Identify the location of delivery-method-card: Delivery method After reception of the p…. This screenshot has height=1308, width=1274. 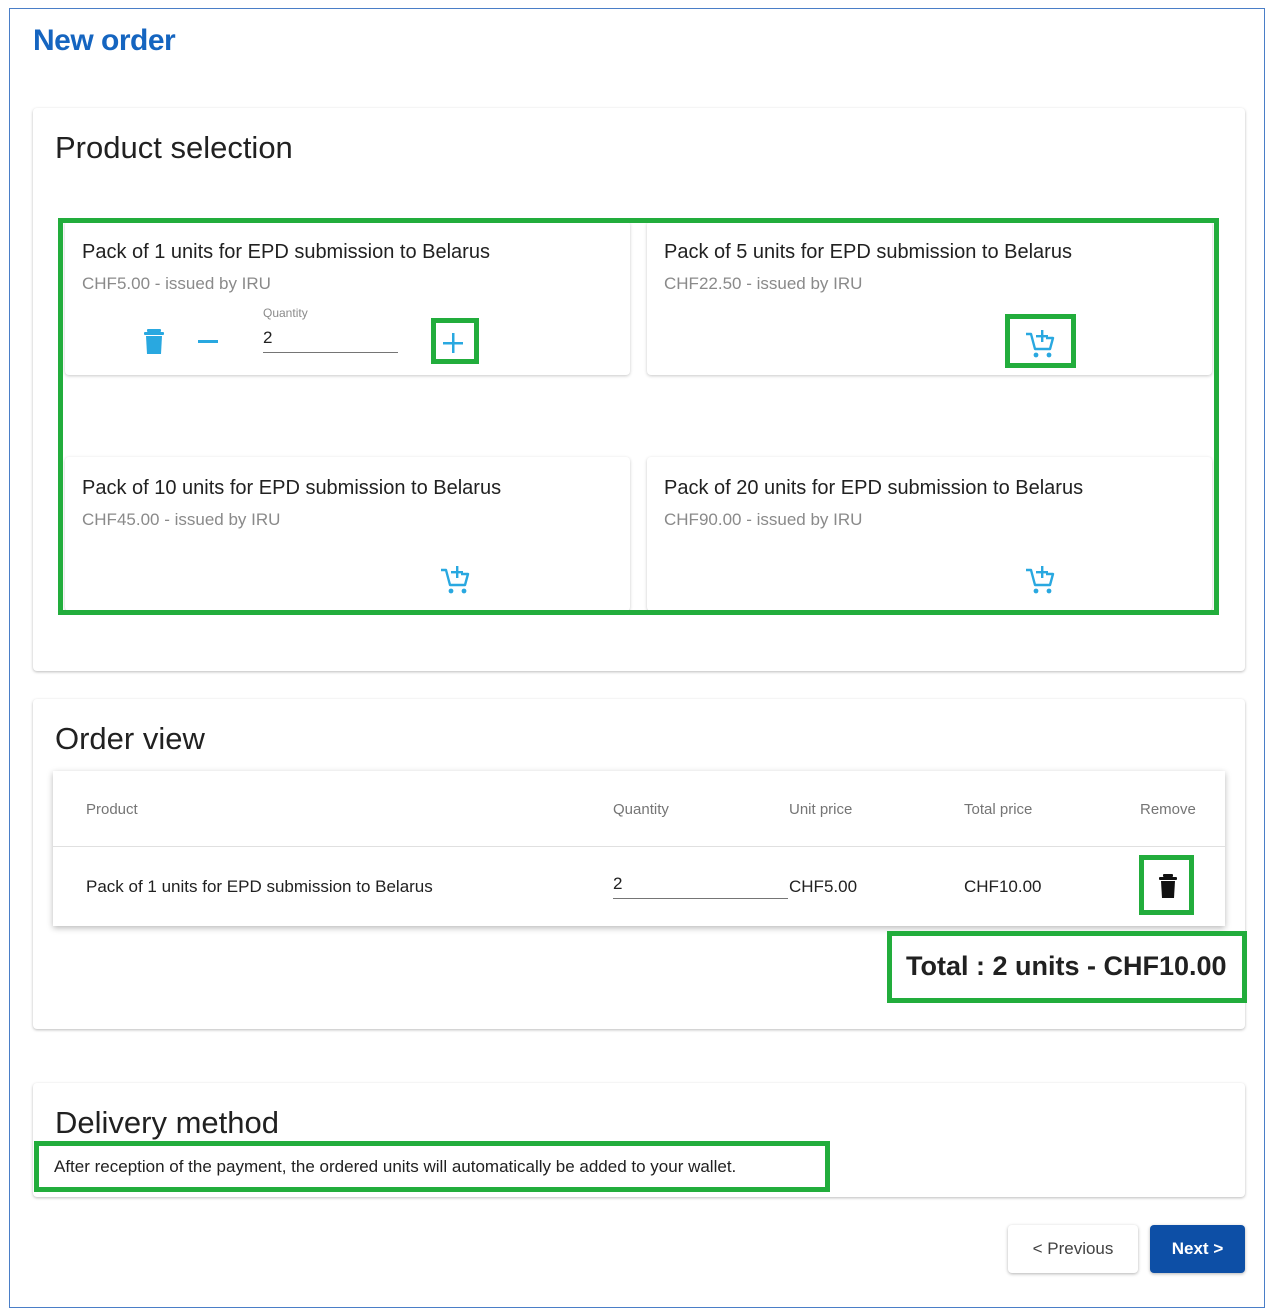
(639, 1140).